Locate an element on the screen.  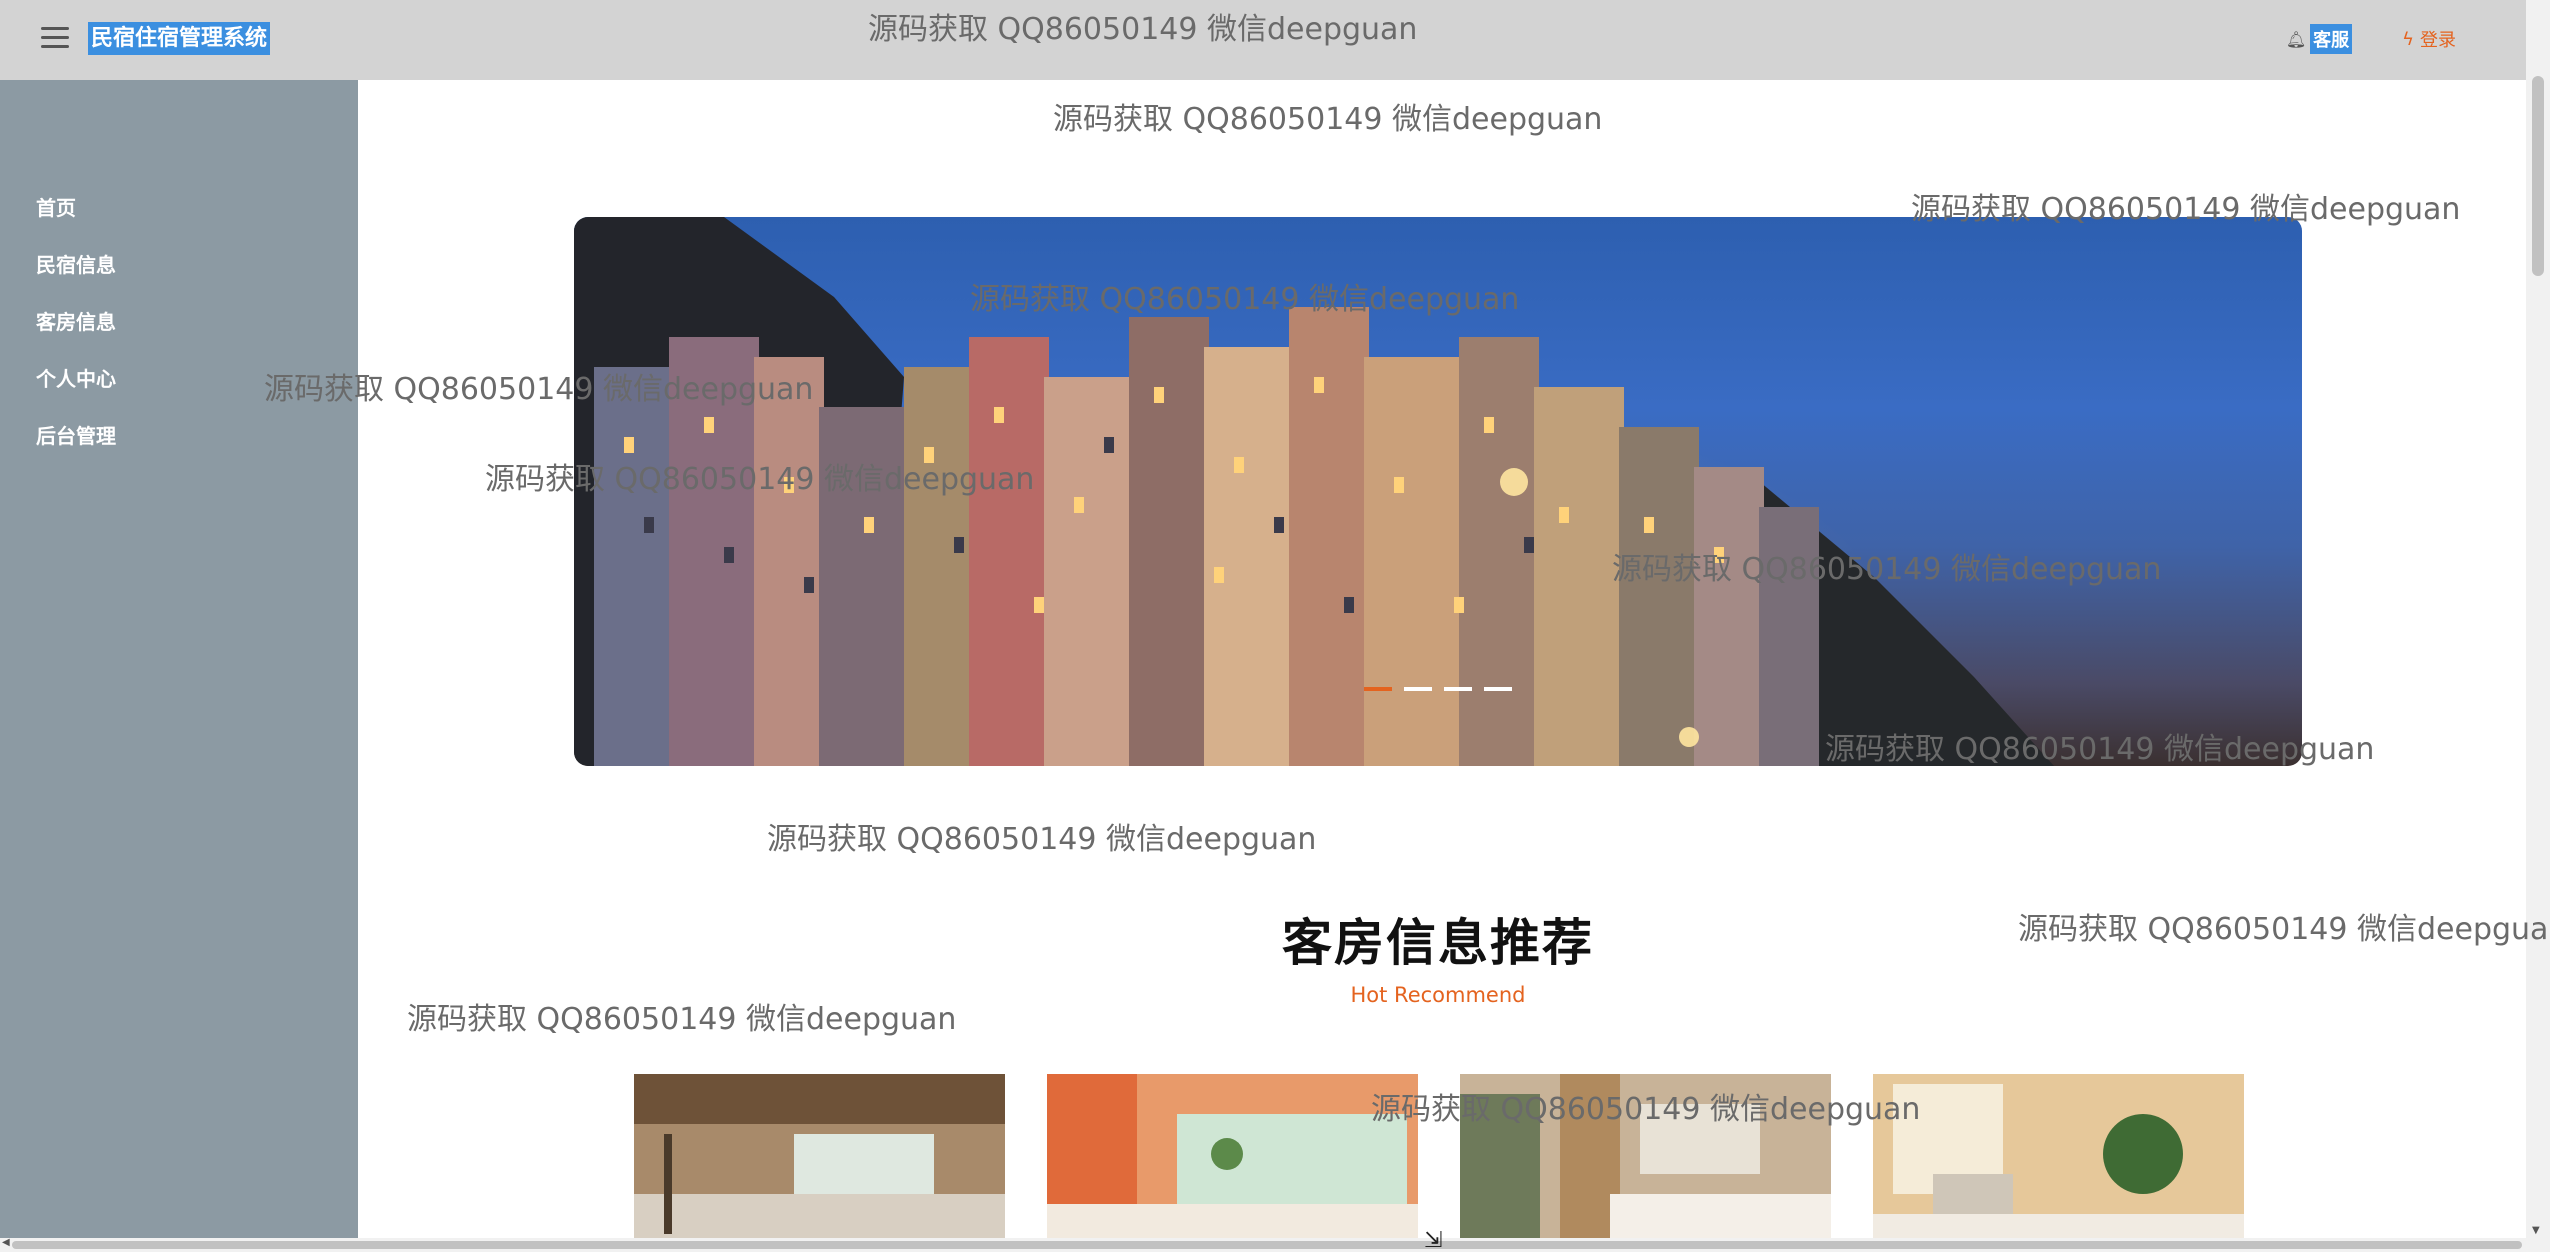
room-photo-bedroom-plant is located at coordinates (2058, 1157).